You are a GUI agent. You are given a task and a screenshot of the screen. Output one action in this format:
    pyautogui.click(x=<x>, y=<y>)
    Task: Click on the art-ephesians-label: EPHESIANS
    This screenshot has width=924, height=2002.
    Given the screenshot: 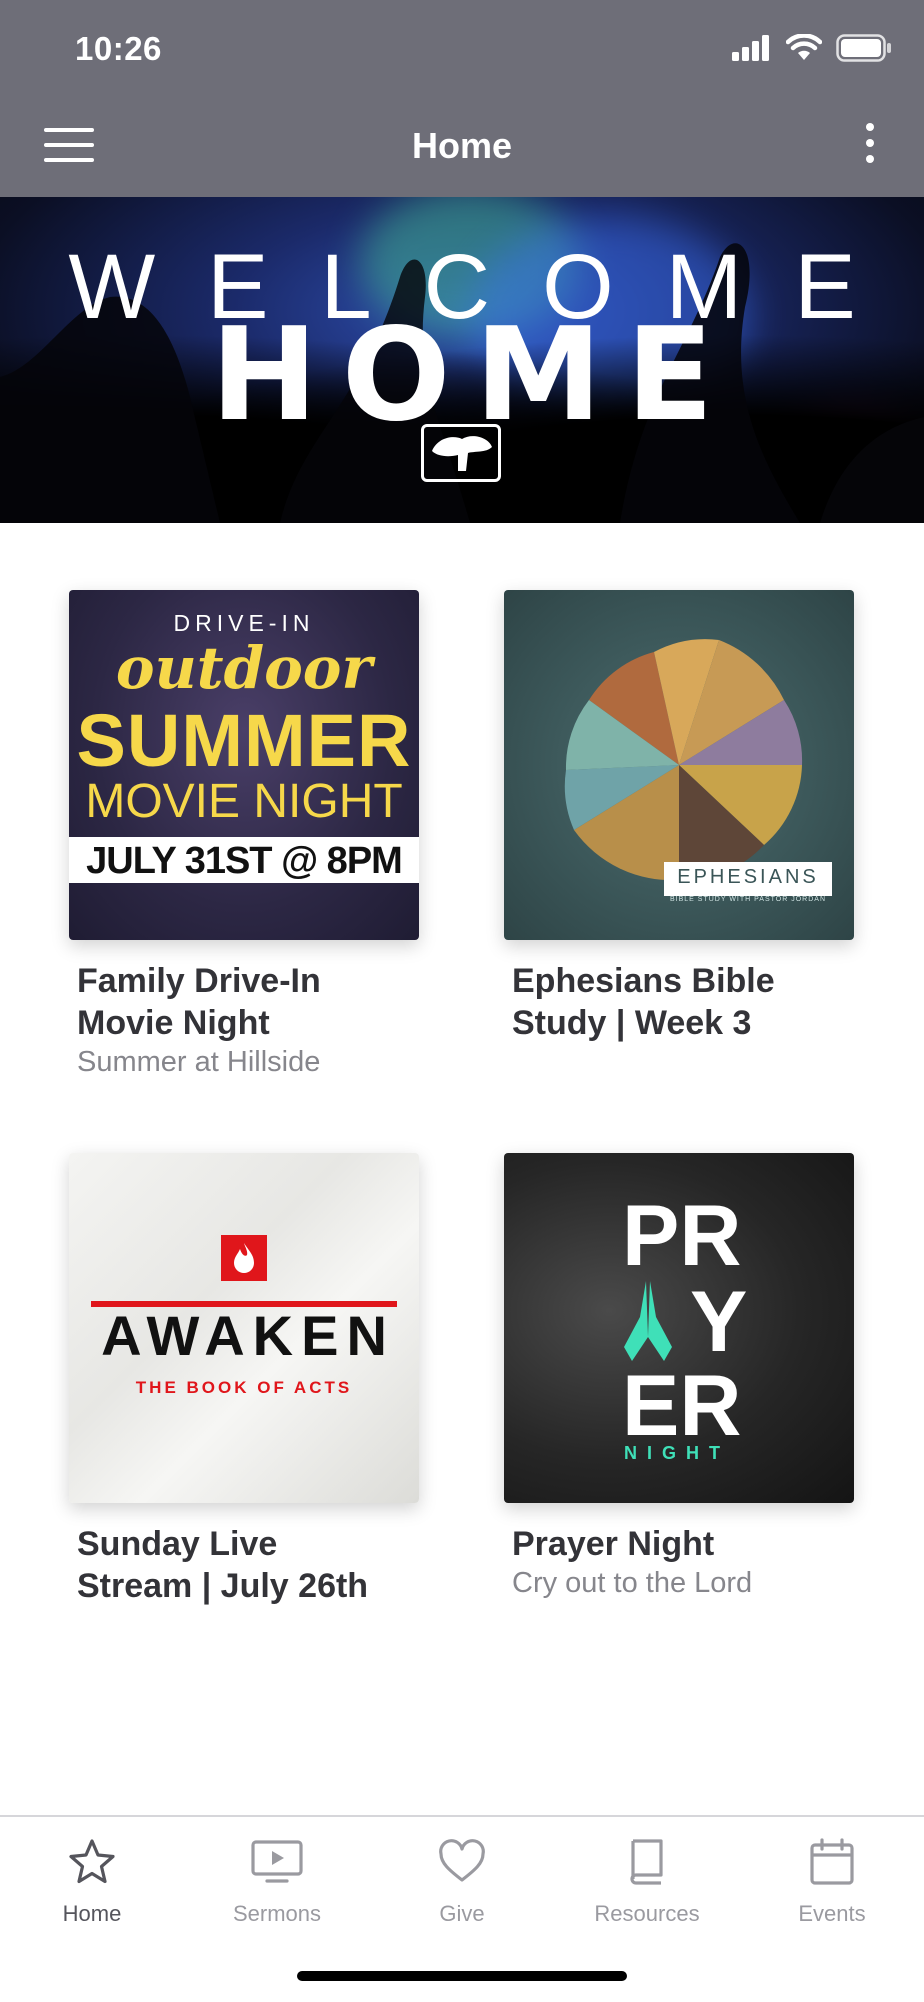 What is the action you would take?
    pyautogui.click(x=748, y=877)
    